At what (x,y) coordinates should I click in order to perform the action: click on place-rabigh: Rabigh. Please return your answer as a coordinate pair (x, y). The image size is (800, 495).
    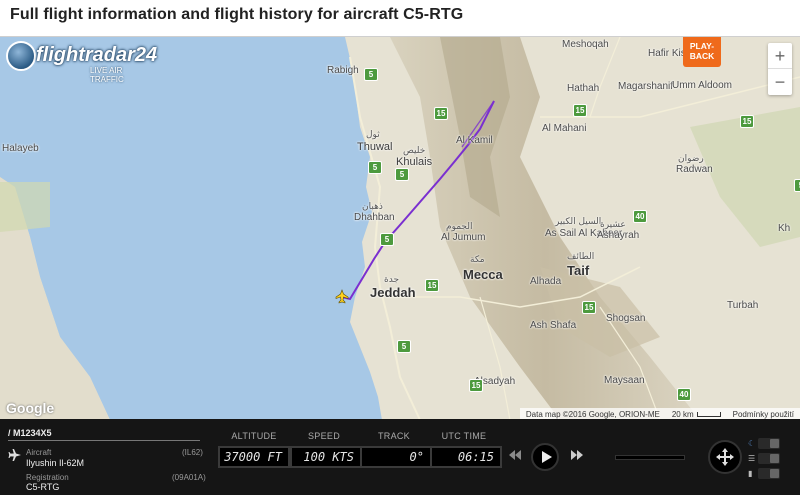
    Looking at the image, I should click on (343, 70).